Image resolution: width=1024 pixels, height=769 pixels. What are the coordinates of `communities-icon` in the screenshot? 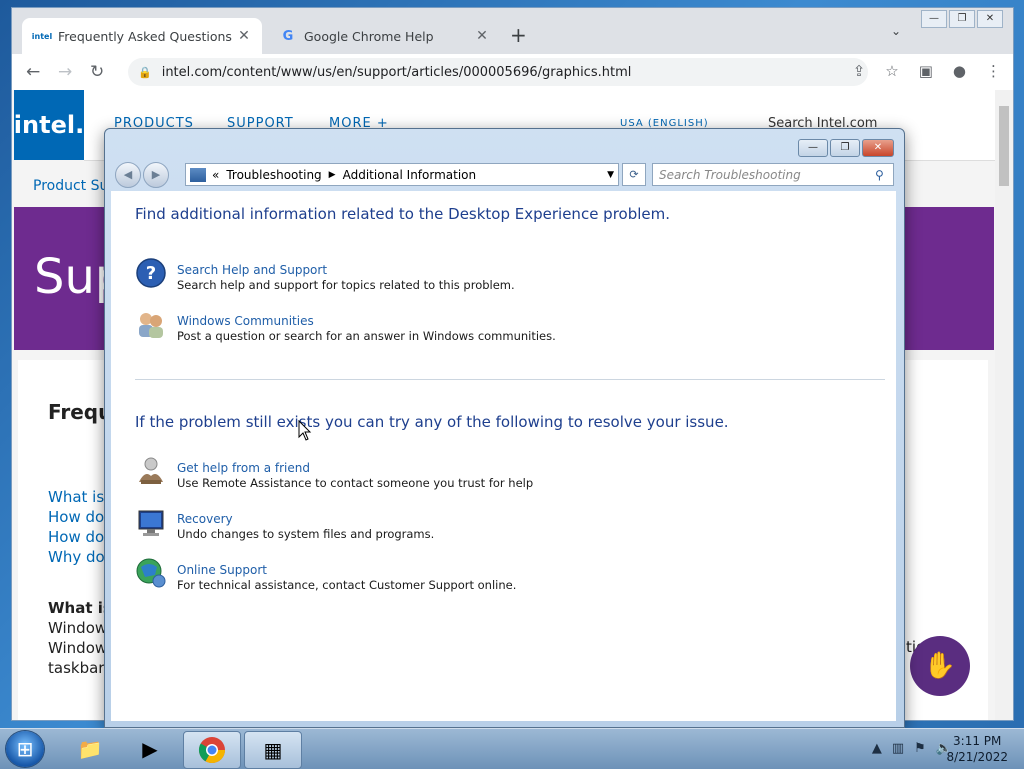 It's located at (151, 325).